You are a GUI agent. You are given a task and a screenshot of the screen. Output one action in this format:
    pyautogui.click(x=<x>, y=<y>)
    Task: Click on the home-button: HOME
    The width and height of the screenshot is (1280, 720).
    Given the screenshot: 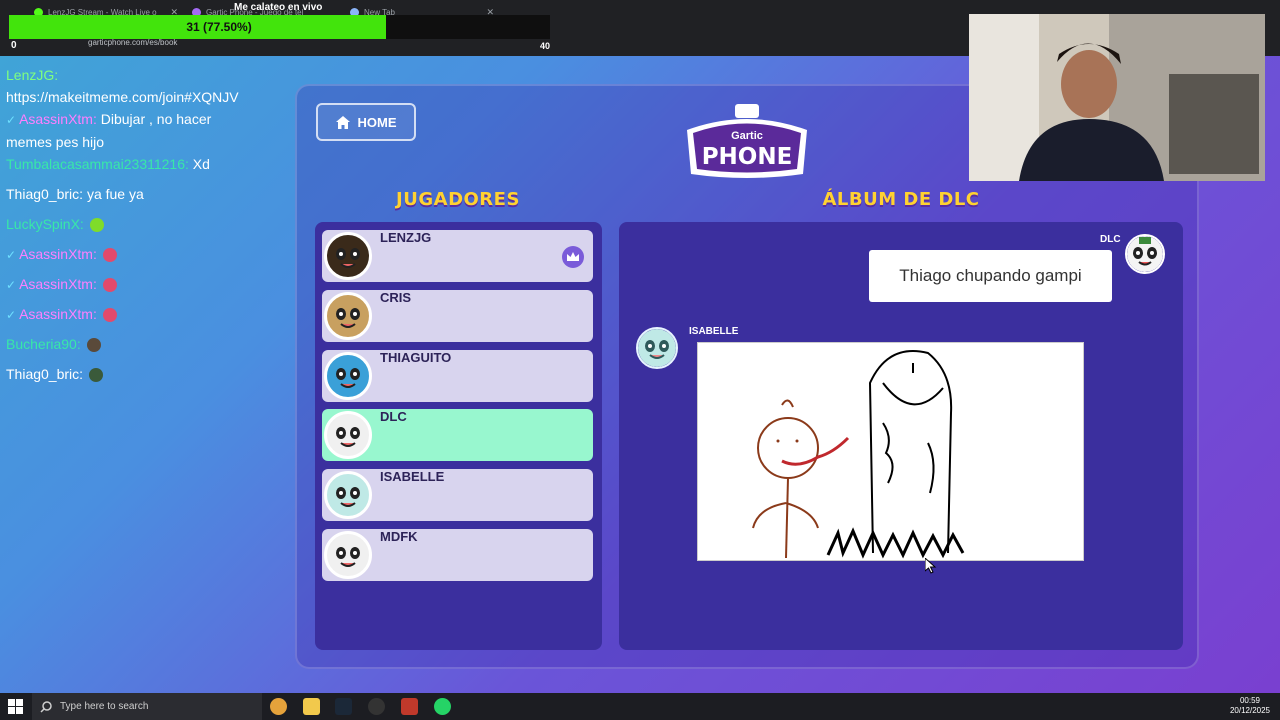 What is the action you would take?
    pyautogui.click(x=366, y=122)
    